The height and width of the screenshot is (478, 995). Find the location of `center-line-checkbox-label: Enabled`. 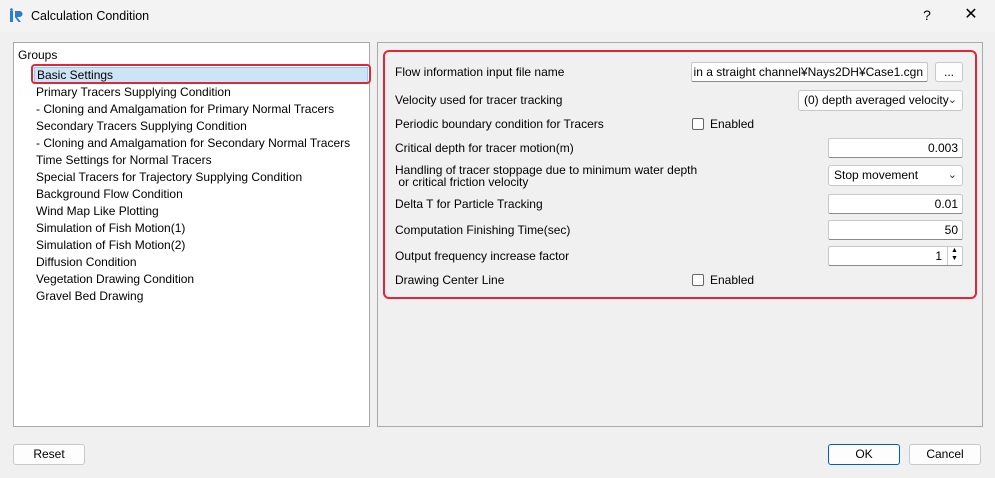

center-line-checkbox-label: Enabled is located at coordinates (732, 280).